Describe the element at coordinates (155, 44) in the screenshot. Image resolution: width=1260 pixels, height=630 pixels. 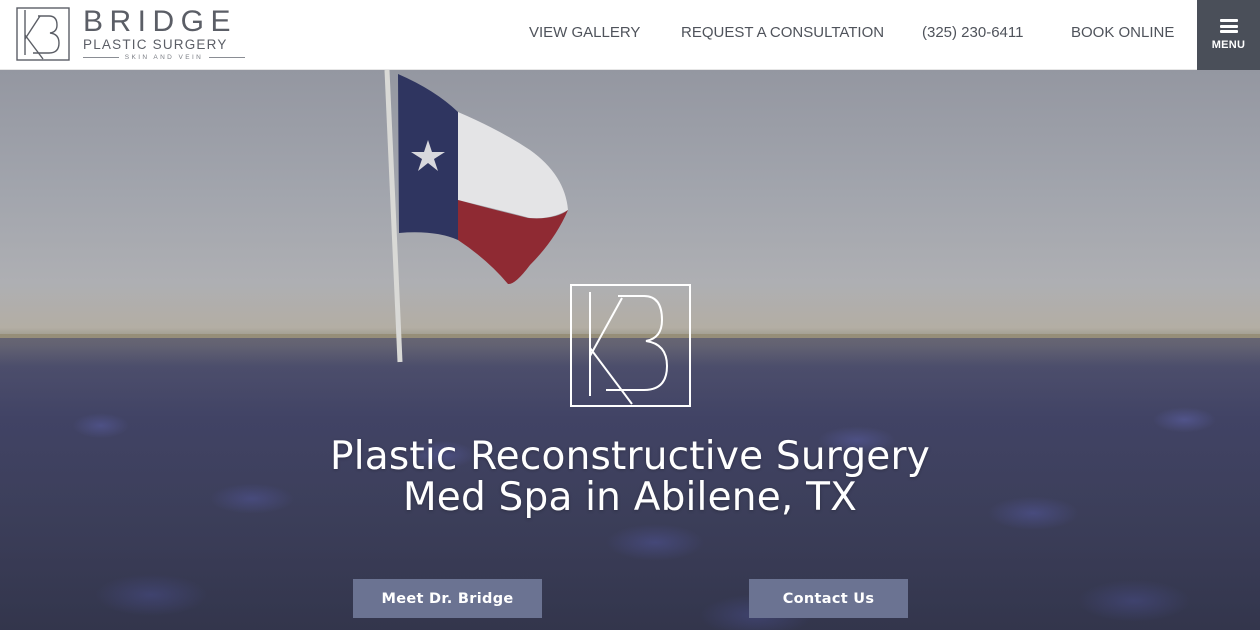
I see `brand-subtitle: PLASTIC SURGERY` at that location.